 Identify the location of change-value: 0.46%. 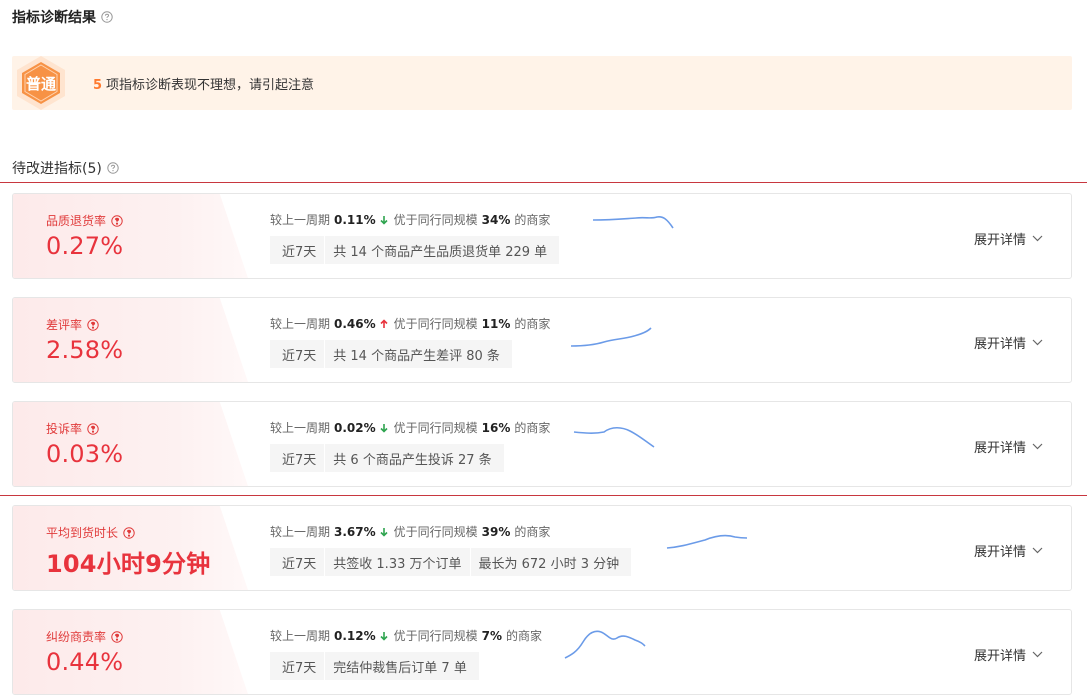
(355, 323).